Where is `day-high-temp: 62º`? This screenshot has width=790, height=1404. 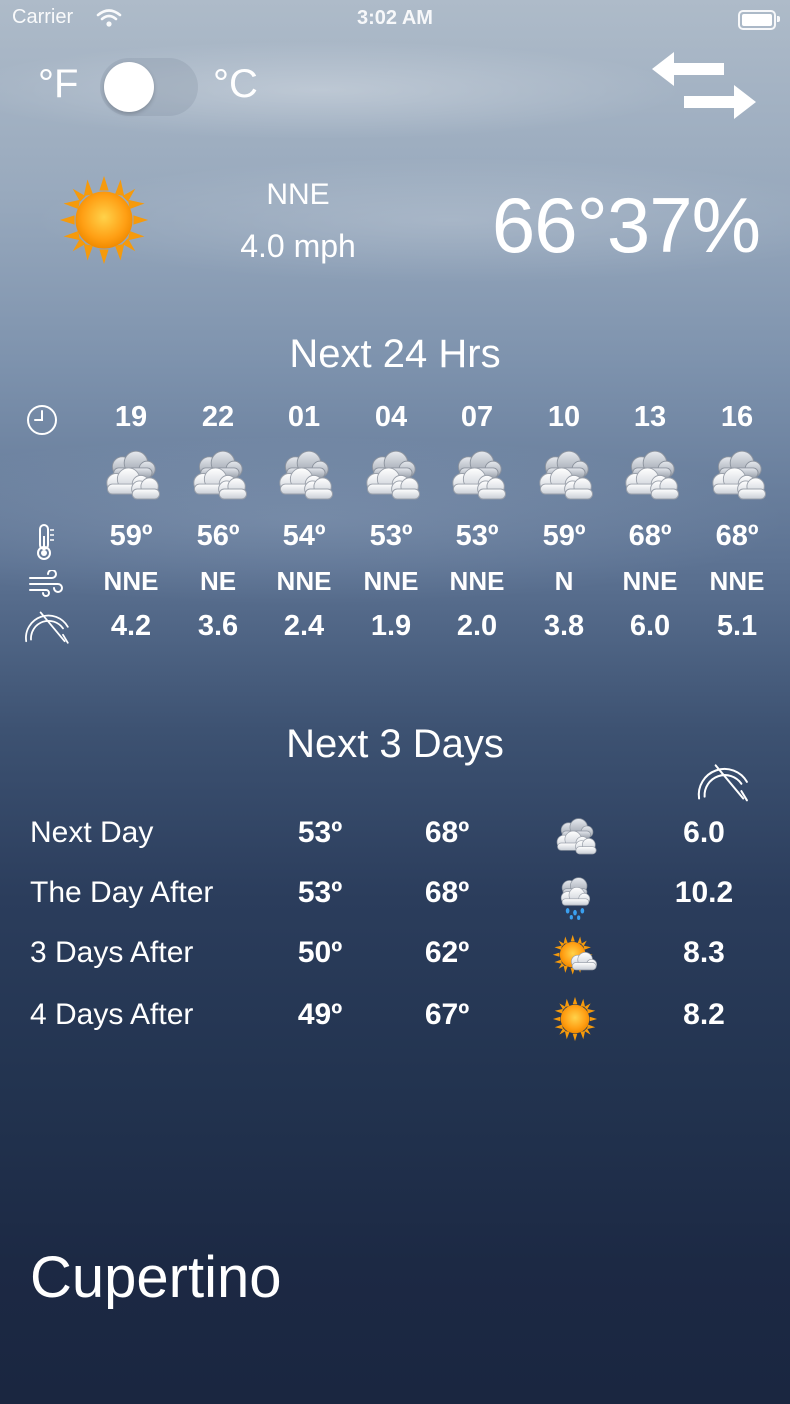 day-high-temp: 62º is located at coordinates (447, 952).